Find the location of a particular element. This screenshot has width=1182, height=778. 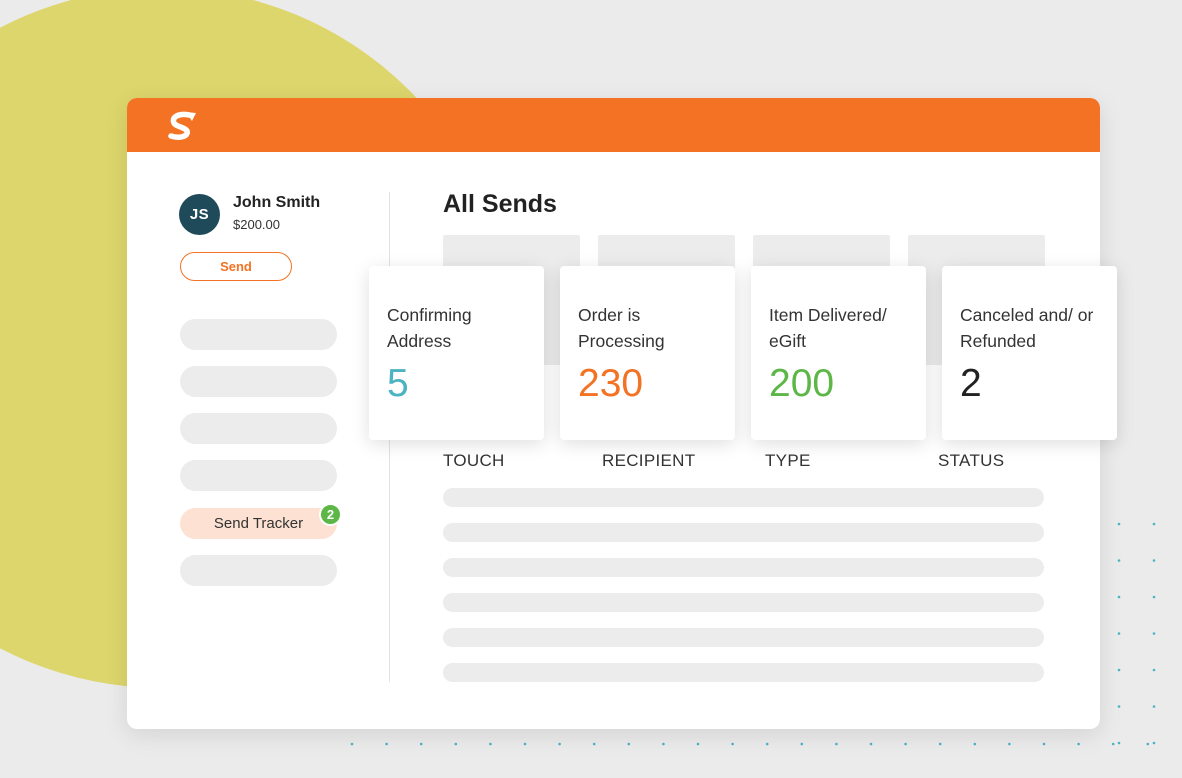

avatar: JS is located at coordinates (199, 214).